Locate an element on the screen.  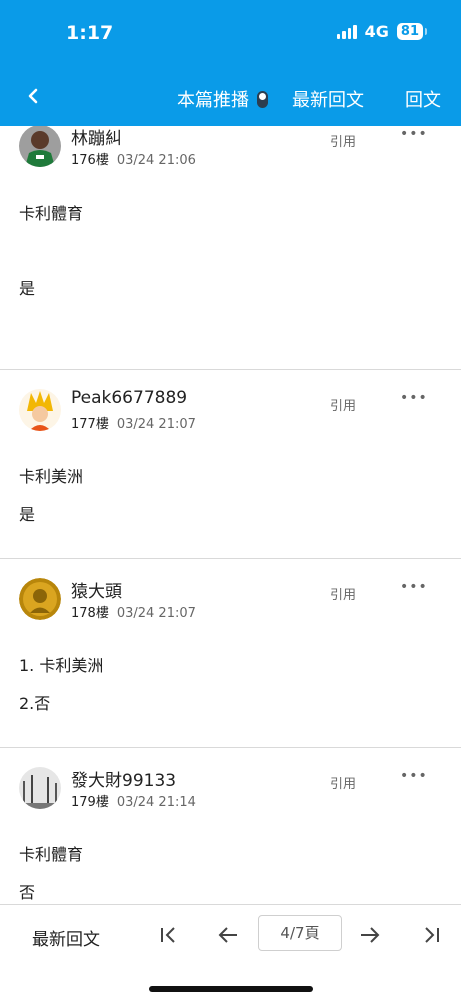
latest-reply-link: 最新回文 is located at coordinates (328, 99).